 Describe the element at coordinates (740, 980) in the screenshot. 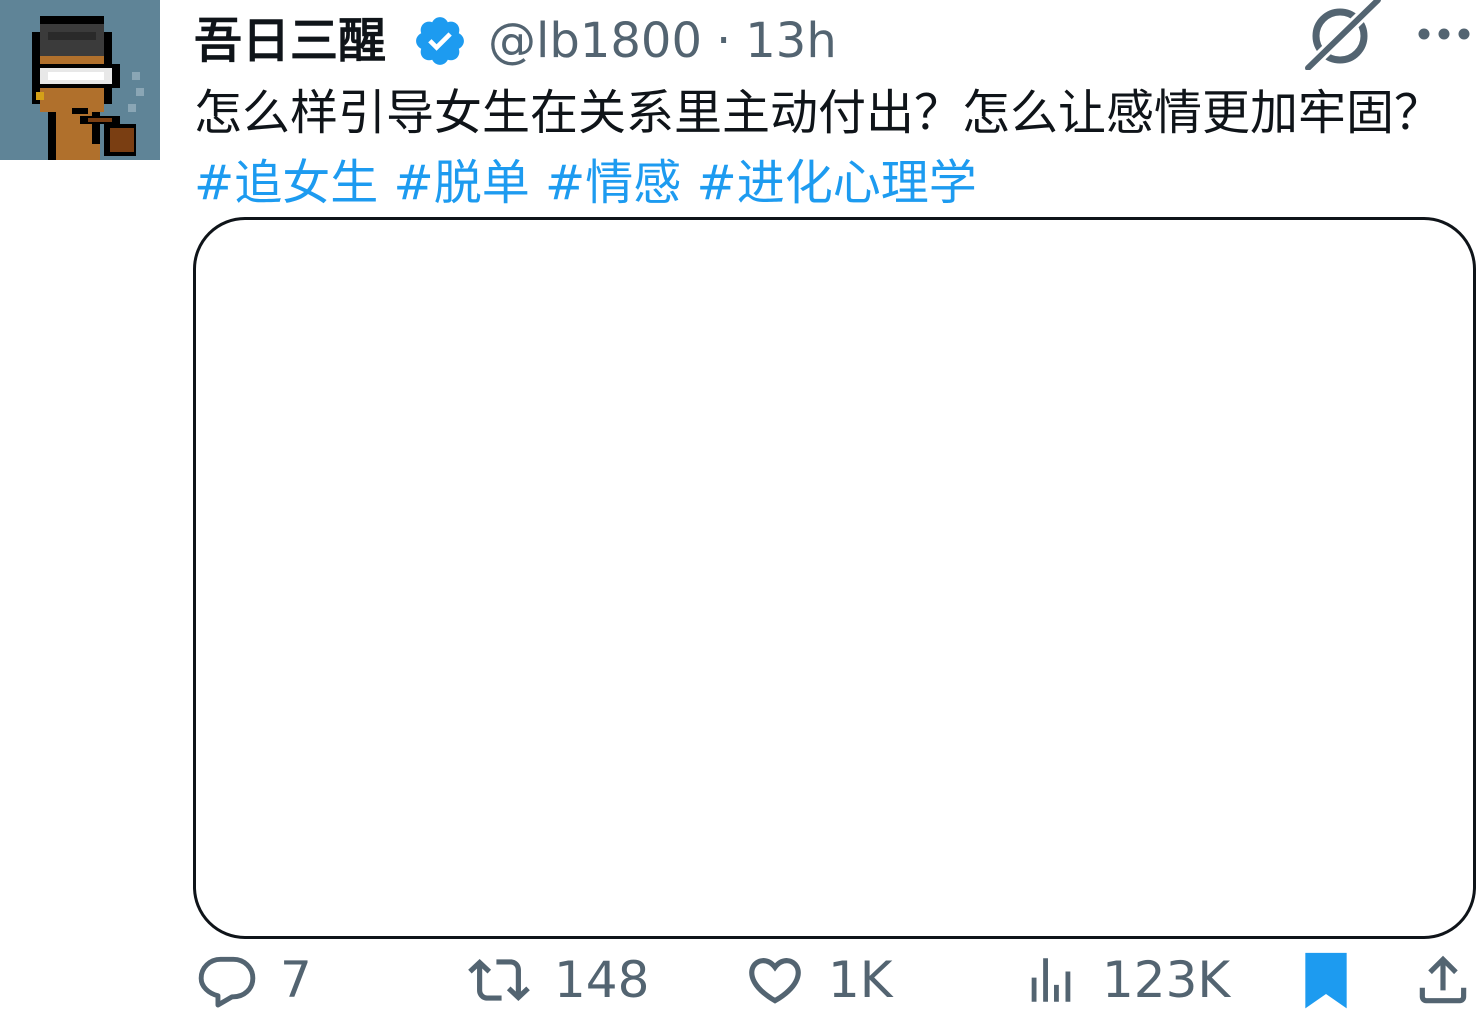

I see `tweet-action-bar: 7 148 1K 123K` at that location.